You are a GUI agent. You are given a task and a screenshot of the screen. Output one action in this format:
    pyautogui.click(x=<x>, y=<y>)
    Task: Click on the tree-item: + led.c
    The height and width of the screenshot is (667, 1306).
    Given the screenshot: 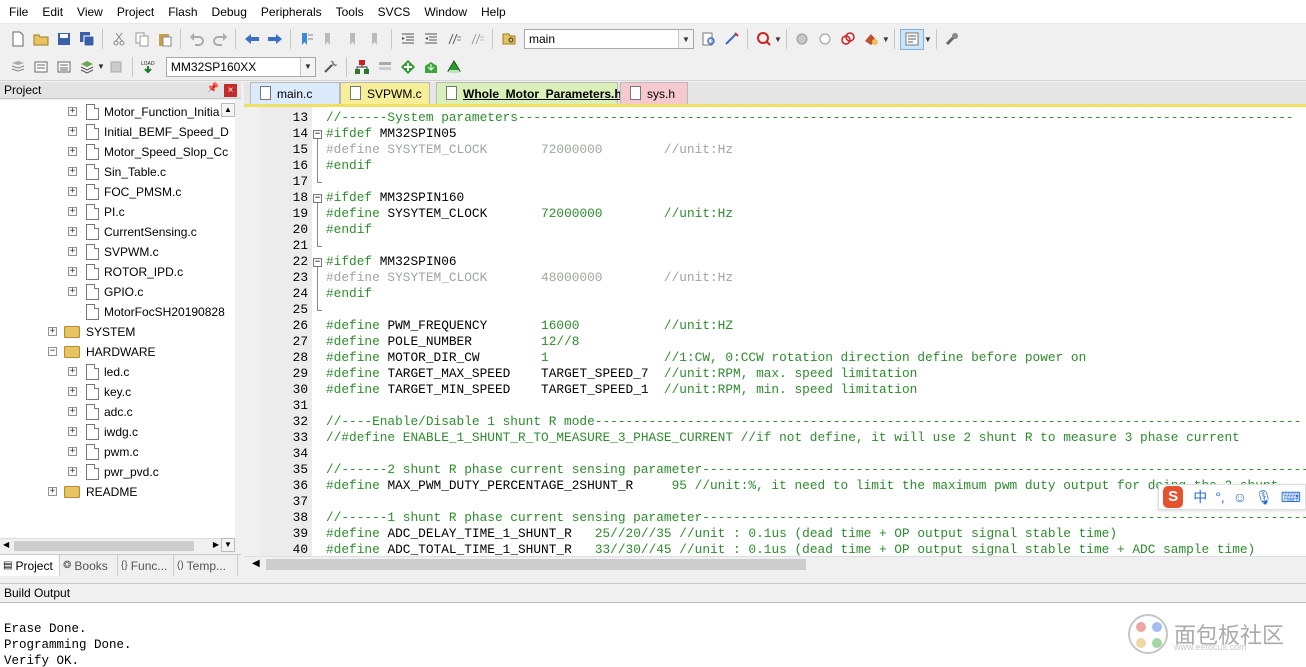 What is the action you would take?
    pyautogui.click(x=98, y=372)
    